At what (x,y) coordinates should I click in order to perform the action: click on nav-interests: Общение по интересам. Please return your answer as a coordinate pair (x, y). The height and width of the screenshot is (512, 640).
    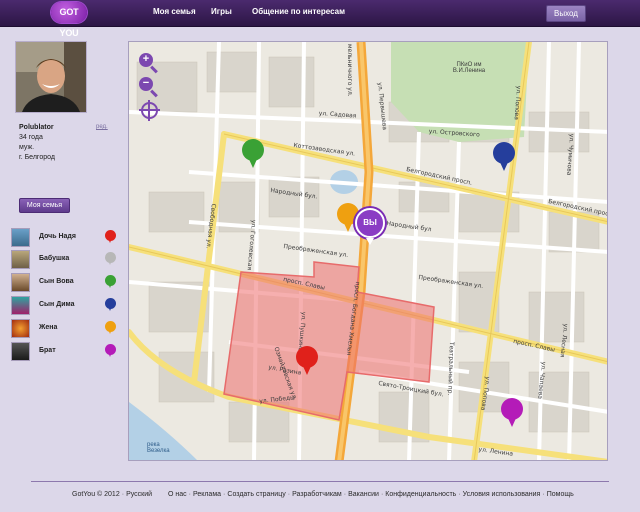
    Looking at the image, I should click on (298, 11).